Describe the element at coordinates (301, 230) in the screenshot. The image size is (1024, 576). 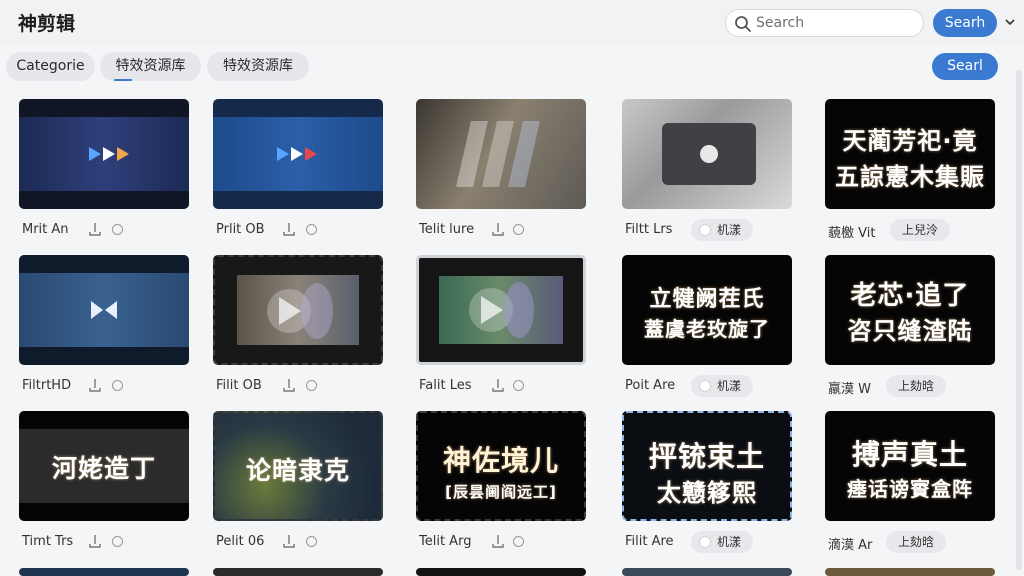
I see `card-meta: Prlit OB` at that location.